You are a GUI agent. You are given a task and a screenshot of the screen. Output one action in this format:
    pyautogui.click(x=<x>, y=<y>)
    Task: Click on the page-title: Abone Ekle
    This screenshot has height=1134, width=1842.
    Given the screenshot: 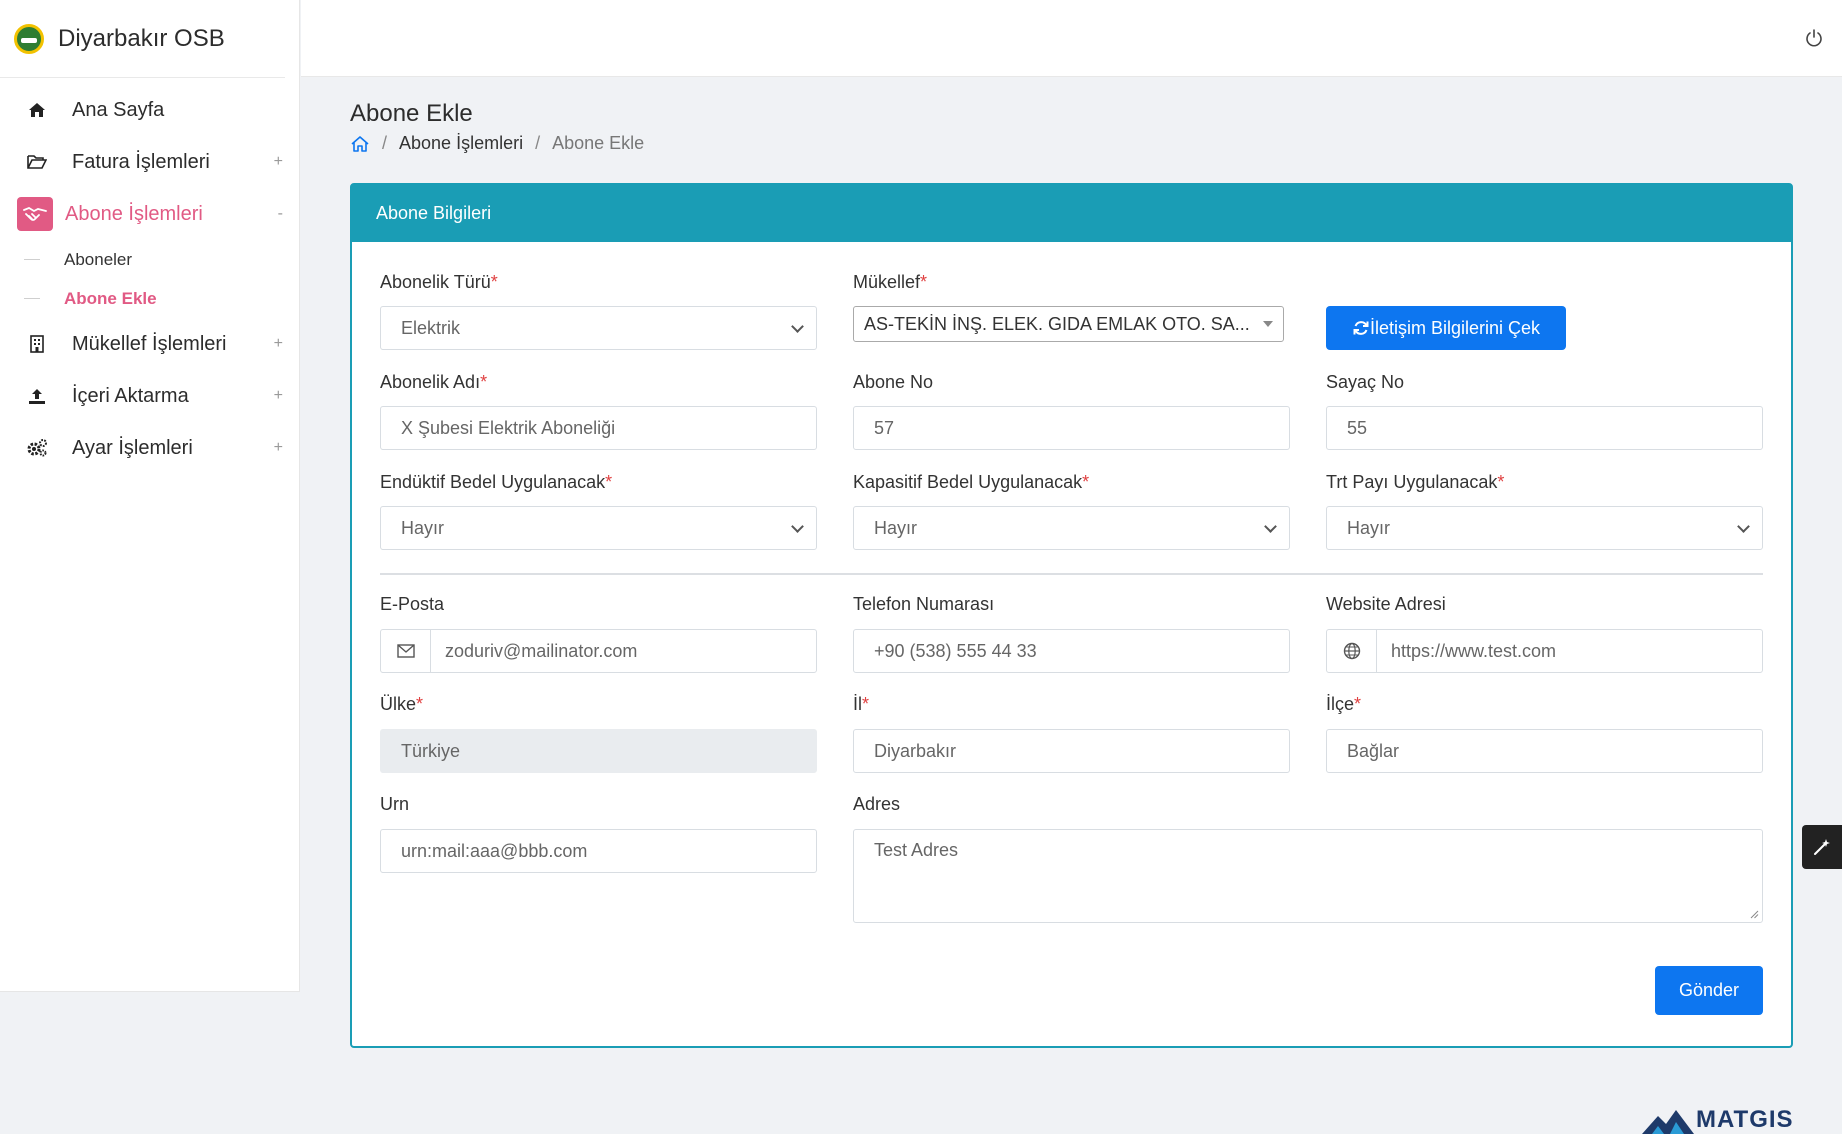 What is the action you would take?
    pyautogui.click(x=411, y=113)
    